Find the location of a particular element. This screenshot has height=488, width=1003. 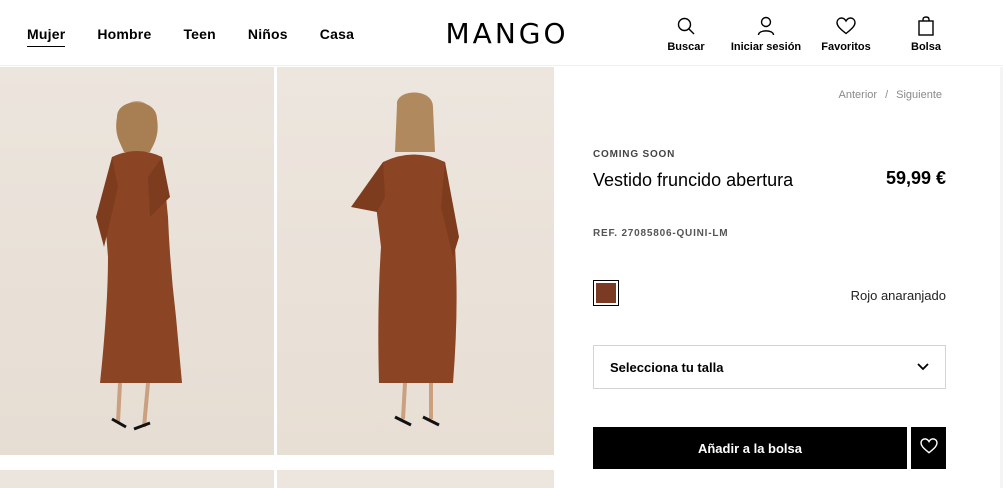

nav-item-hombre: Hombre is located at coordinates (124, 36).